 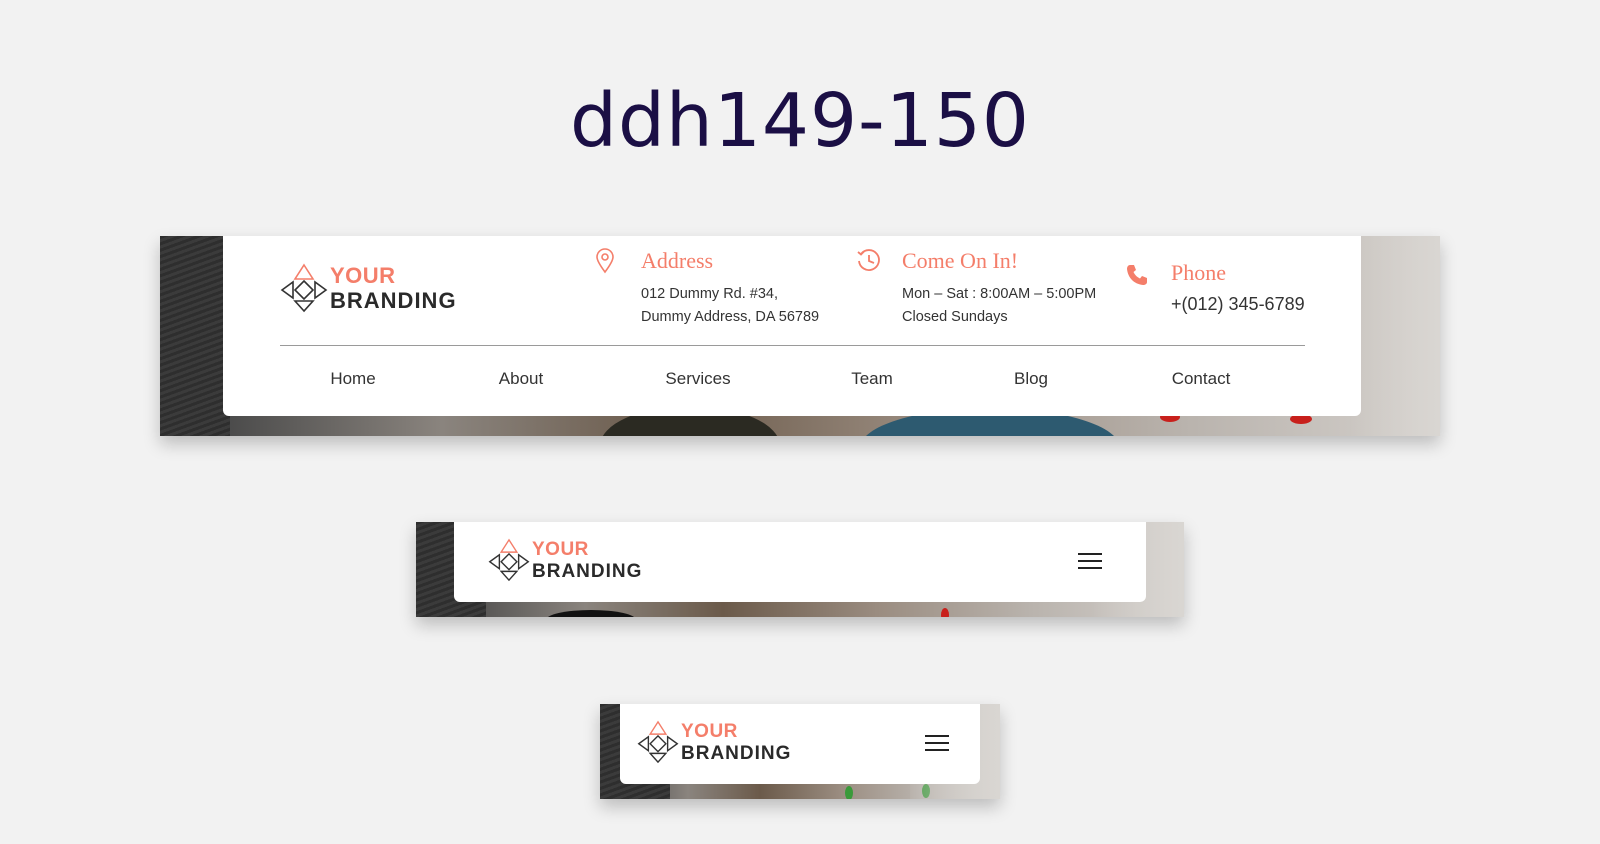 What do you see at coordinates (677, 260) in the screenshot?
I see `address-title: Address` at bounding box center [677, 260].